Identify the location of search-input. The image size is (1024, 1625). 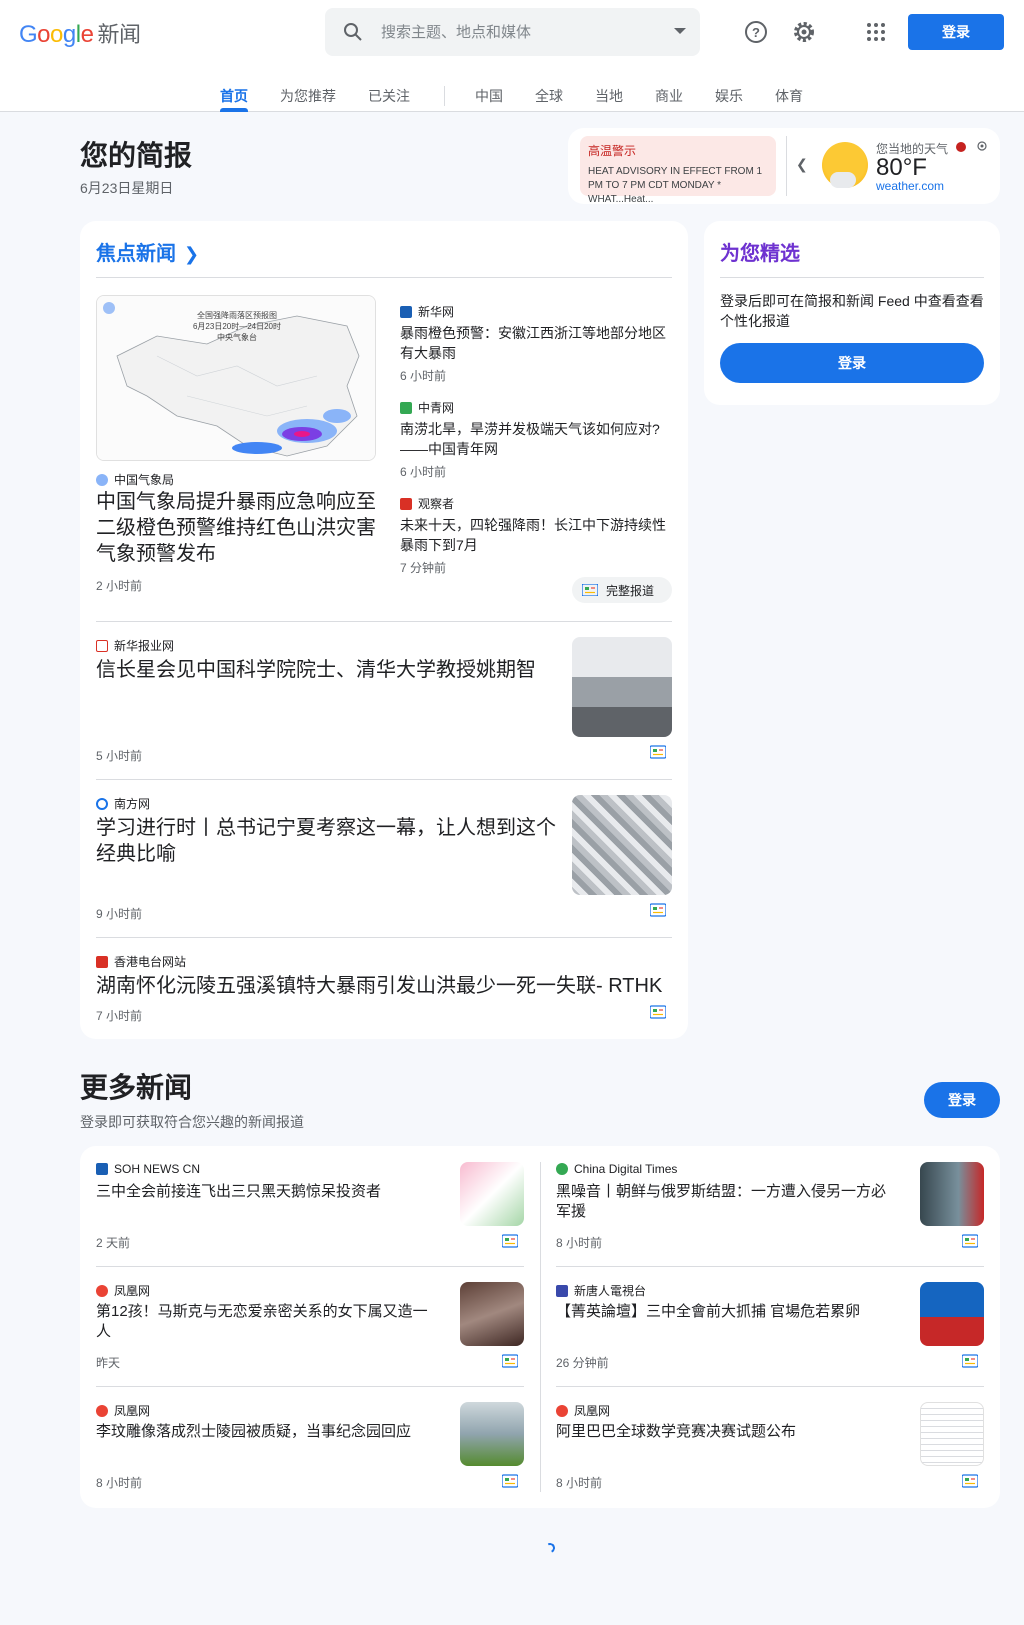
(516, 32).